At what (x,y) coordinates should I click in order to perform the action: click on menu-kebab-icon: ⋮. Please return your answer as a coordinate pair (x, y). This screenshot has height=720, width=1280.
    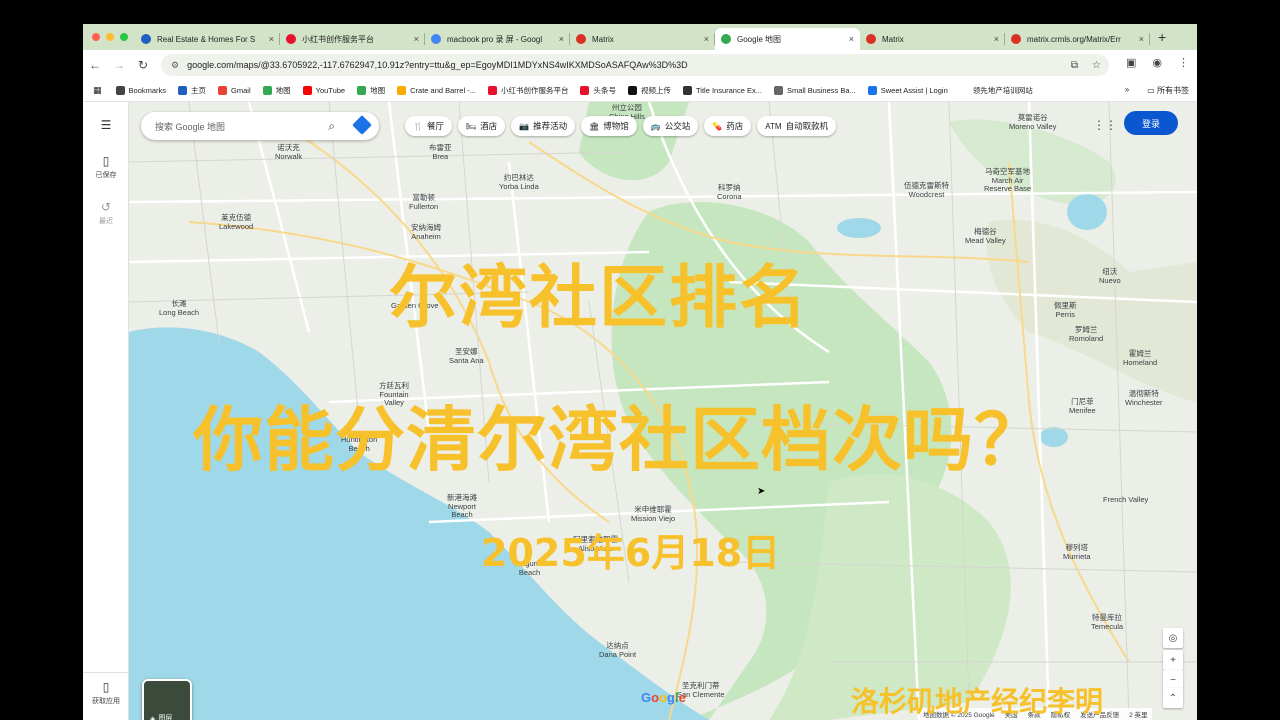
    Looking at the image, I should click on (1183, 62).